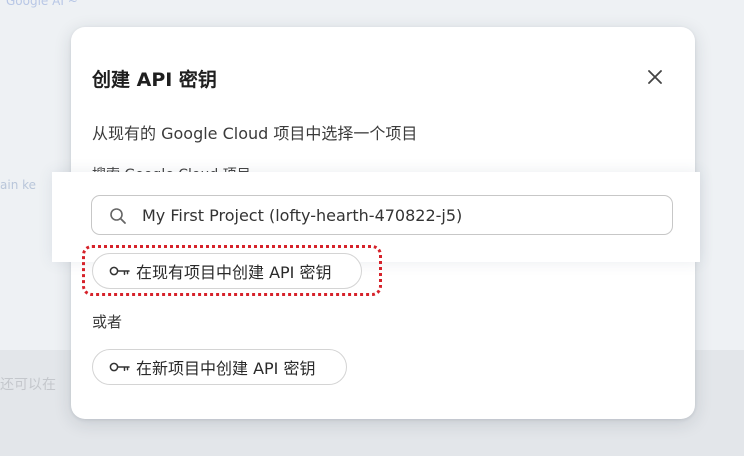 This screenshot has height=456, width=744. I want to click on background-link: Google AI ~, so click(42, 4).